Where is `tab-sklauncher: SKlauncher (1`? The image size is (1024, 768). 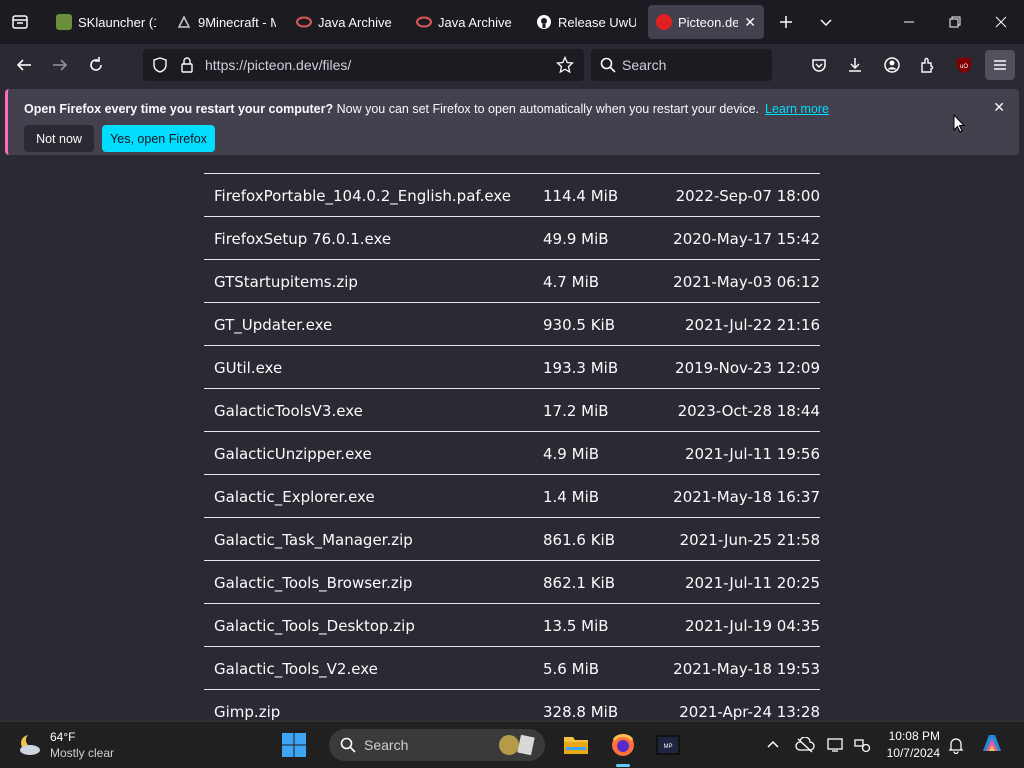
tab-sklauncher: SKlauncher (1 is located at coordinates (106, 22).